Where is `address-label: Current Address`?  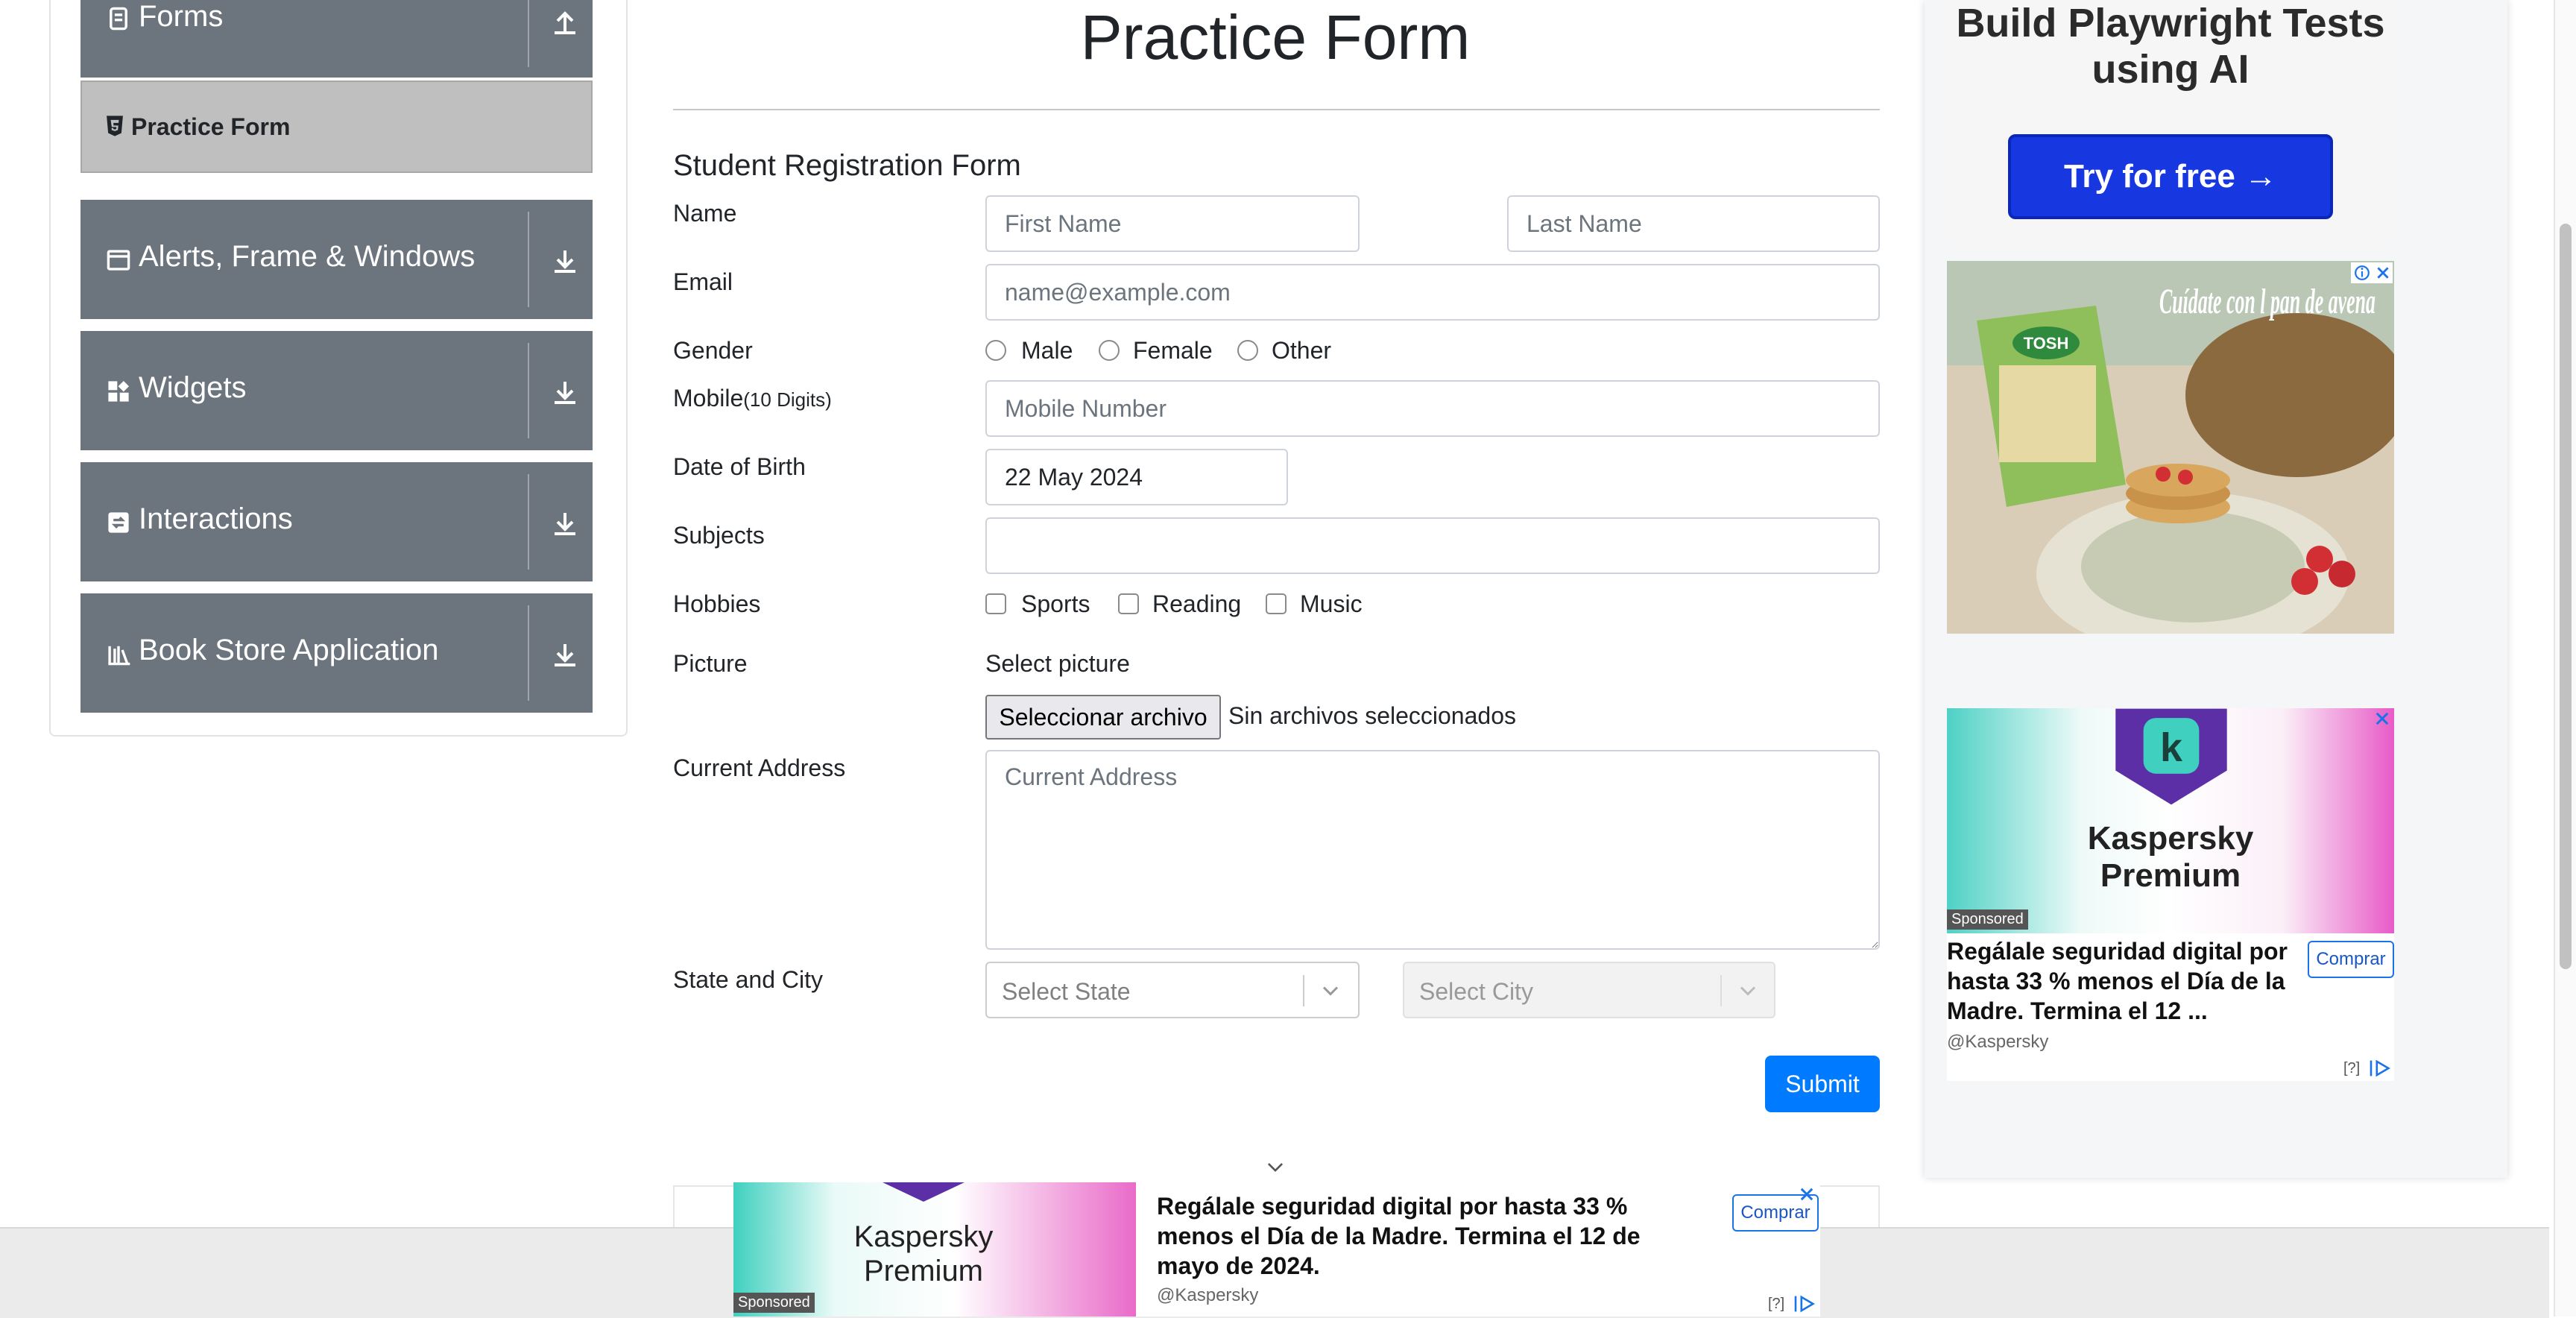
address-label: Current Address is located at coordinates (759, 767).